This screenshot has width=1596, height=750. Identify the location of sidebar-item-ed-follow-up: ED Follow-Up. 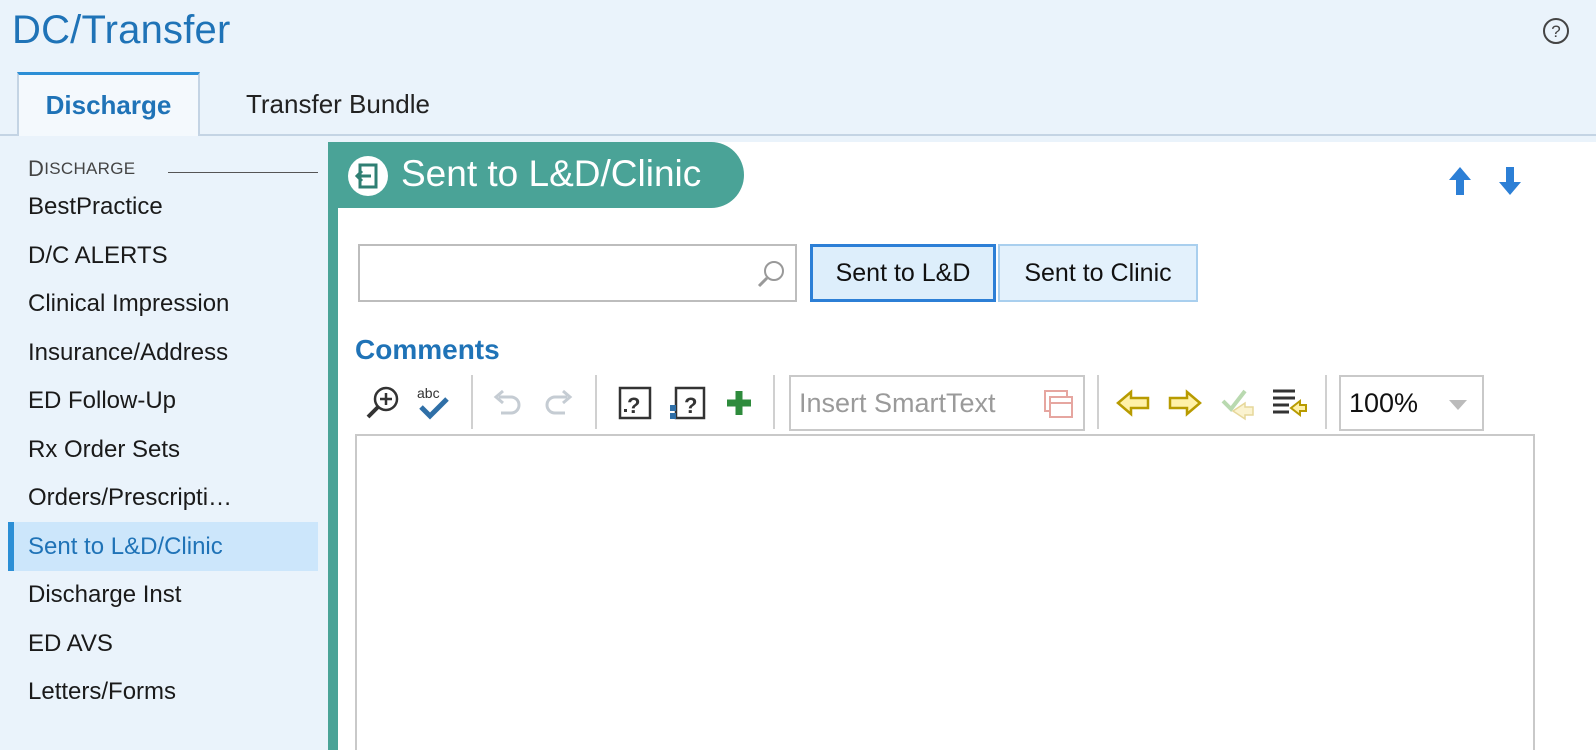
(163, 400).